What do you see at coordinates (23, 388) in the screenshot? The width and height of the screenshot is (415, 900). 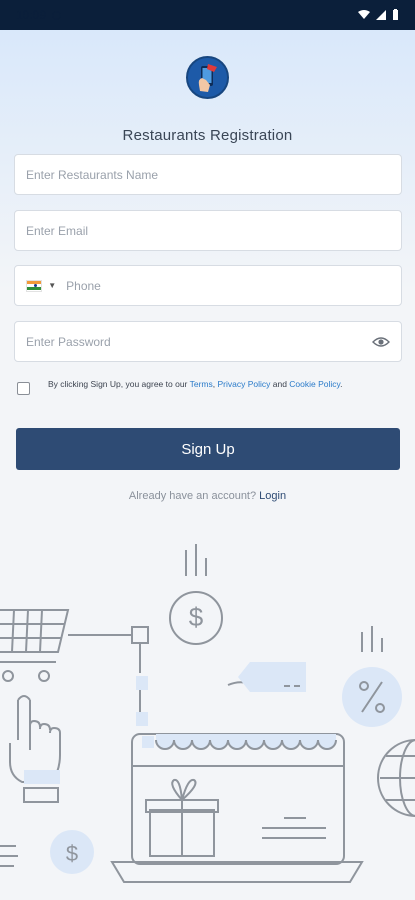 I see `terms-checkbox` at bounding box center [23, 388].